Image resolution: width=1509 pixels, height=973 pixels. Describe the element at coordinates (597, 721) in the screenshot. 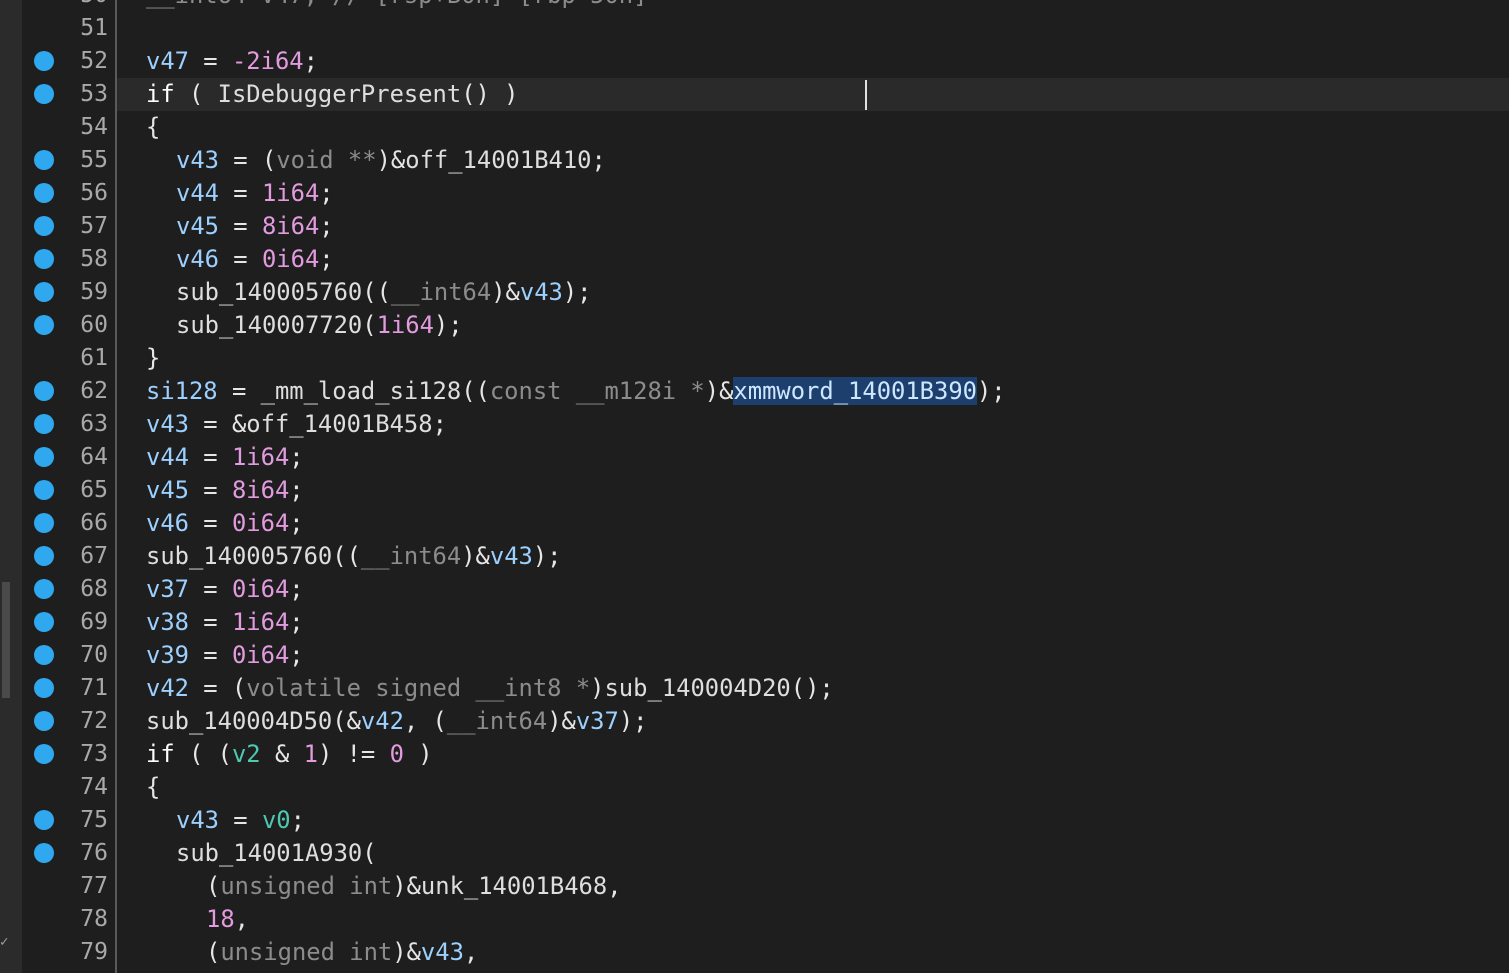

I see `code-token: v37` at that location.